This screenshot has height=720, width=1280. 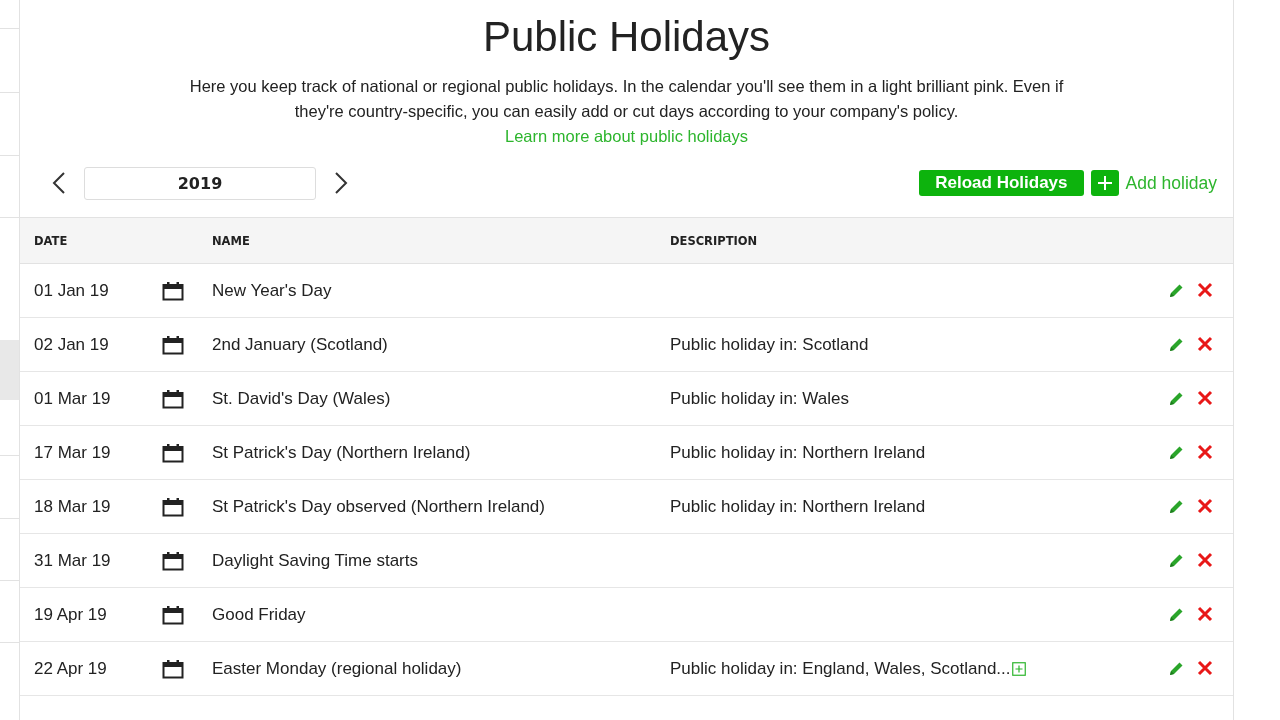 I want to click on holiday-name: 2nd January (Scotland), so click(x=300, y=344).